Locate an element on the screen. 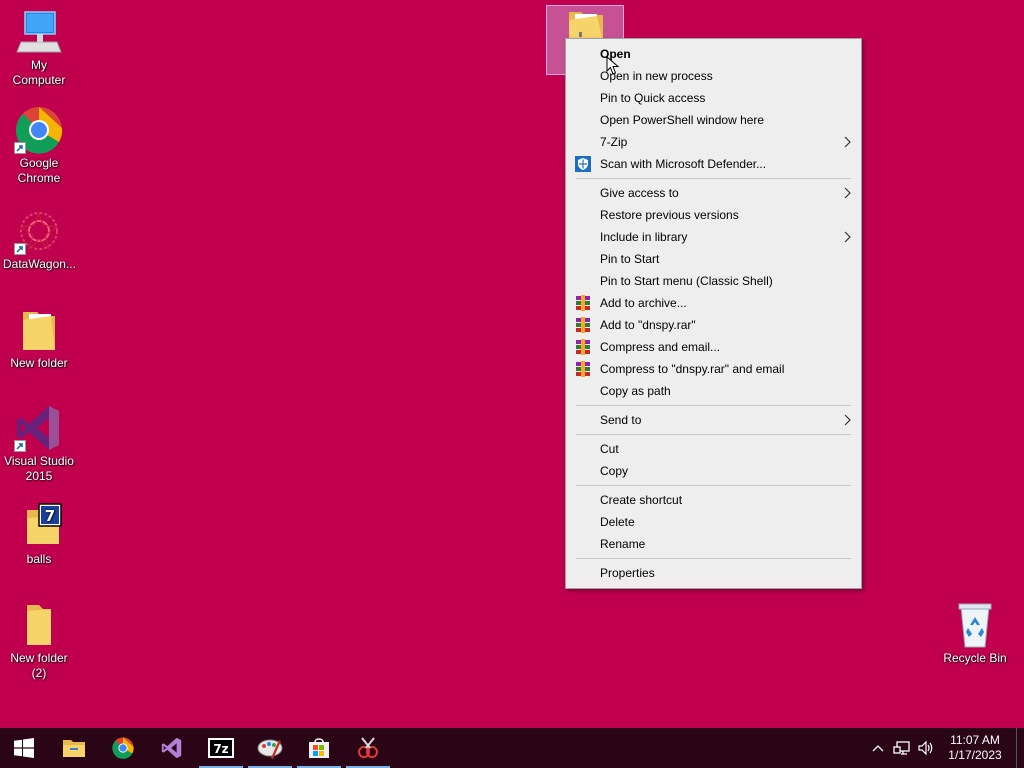 The height and width of the screenshot is (768, 1024). menu-item-label: Copy as path is located at coordinates (635, 391).